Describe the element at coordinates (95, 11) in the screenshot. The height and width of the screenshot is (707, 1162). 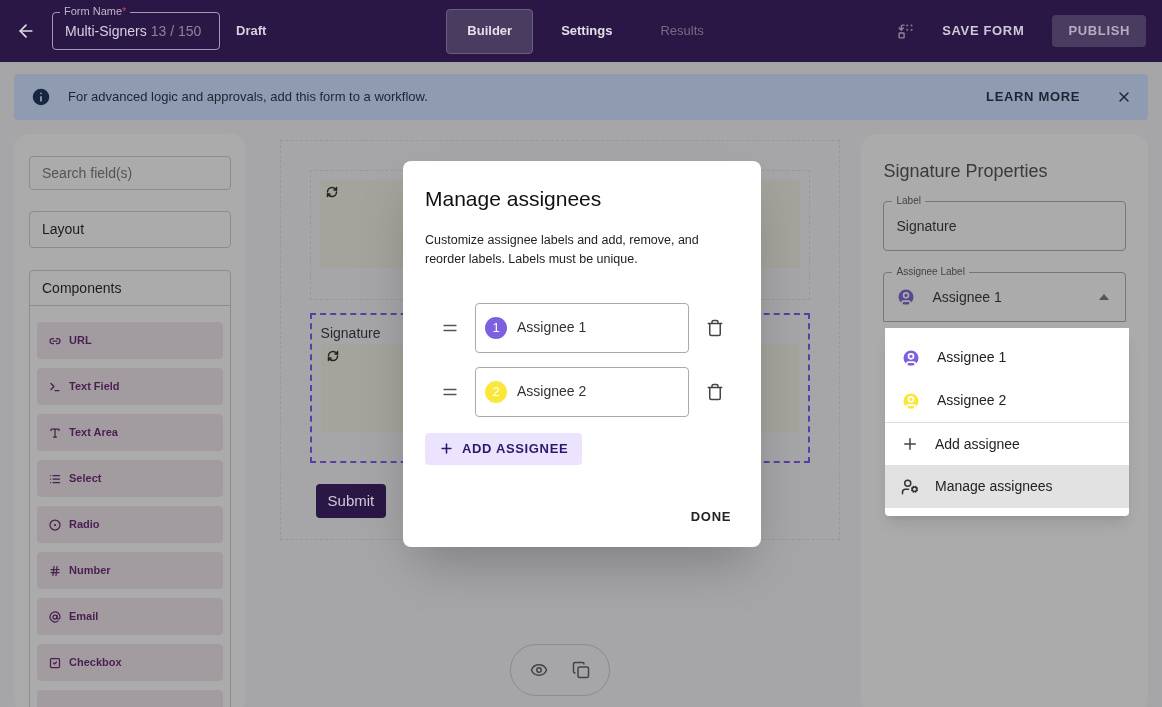
I see `field-label: Form Name*` at that location.